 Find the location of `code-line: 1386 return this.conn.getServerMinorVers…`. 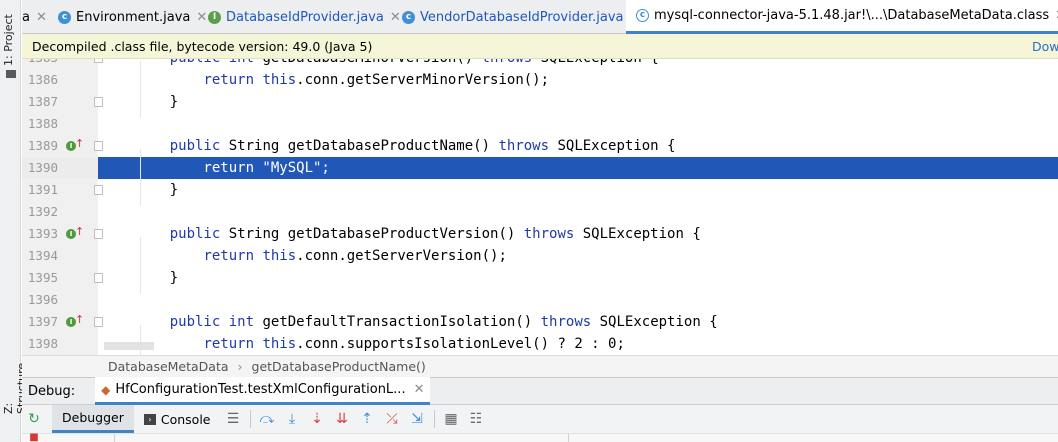

code-line: 1386 return this.conn.getServerMinorVers… is located at coordinates (540, 80).